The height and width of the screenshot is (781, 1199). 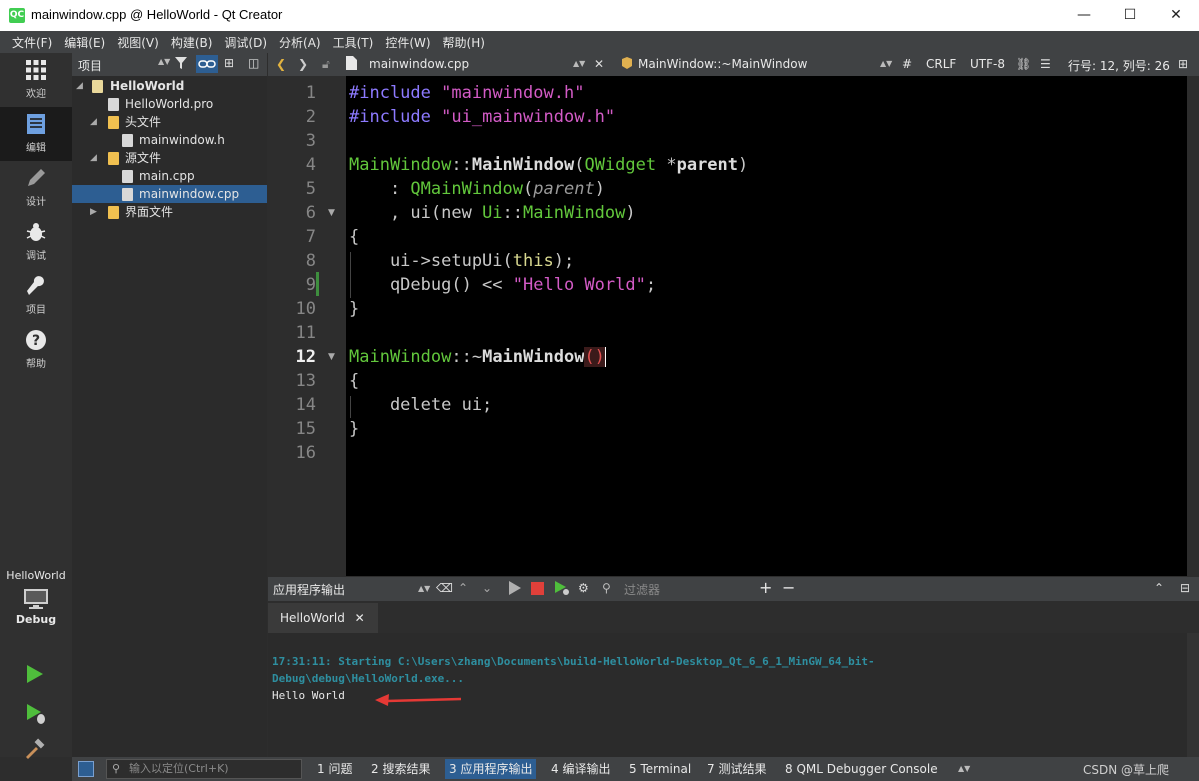 What do you see at coordinates (35, 751) in the screenshot?
I see `build-button` at bounding box center [35, 751].